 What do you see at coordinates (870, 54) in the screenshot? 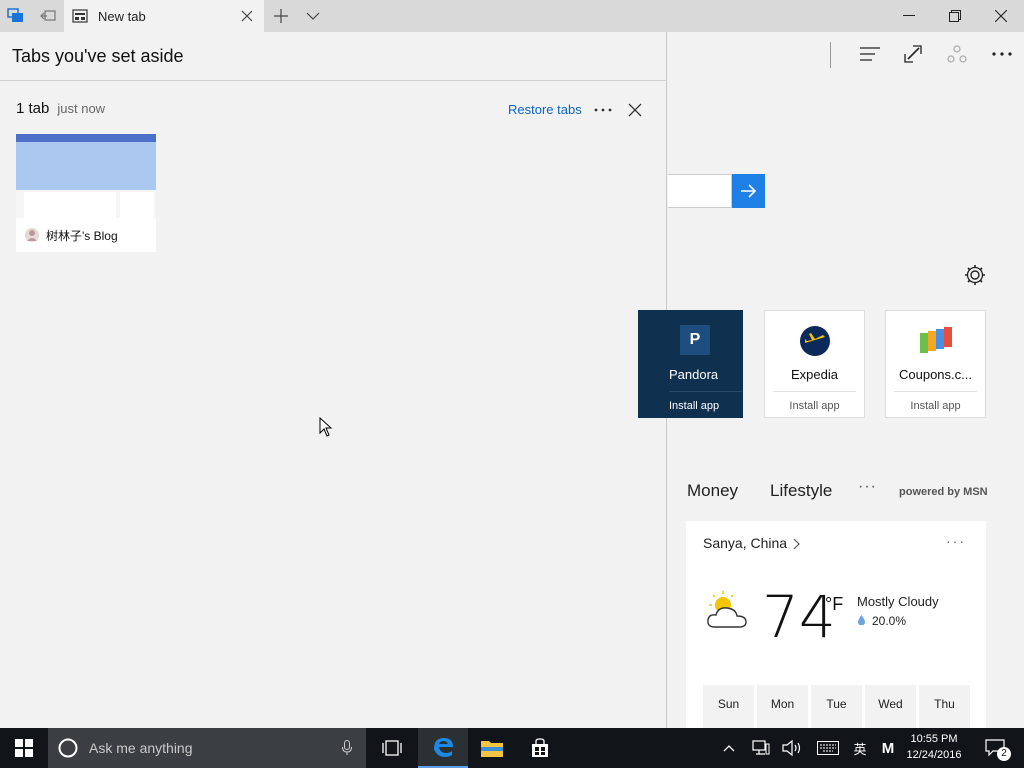
I see `hub-button` at bounding box center [870, 54].